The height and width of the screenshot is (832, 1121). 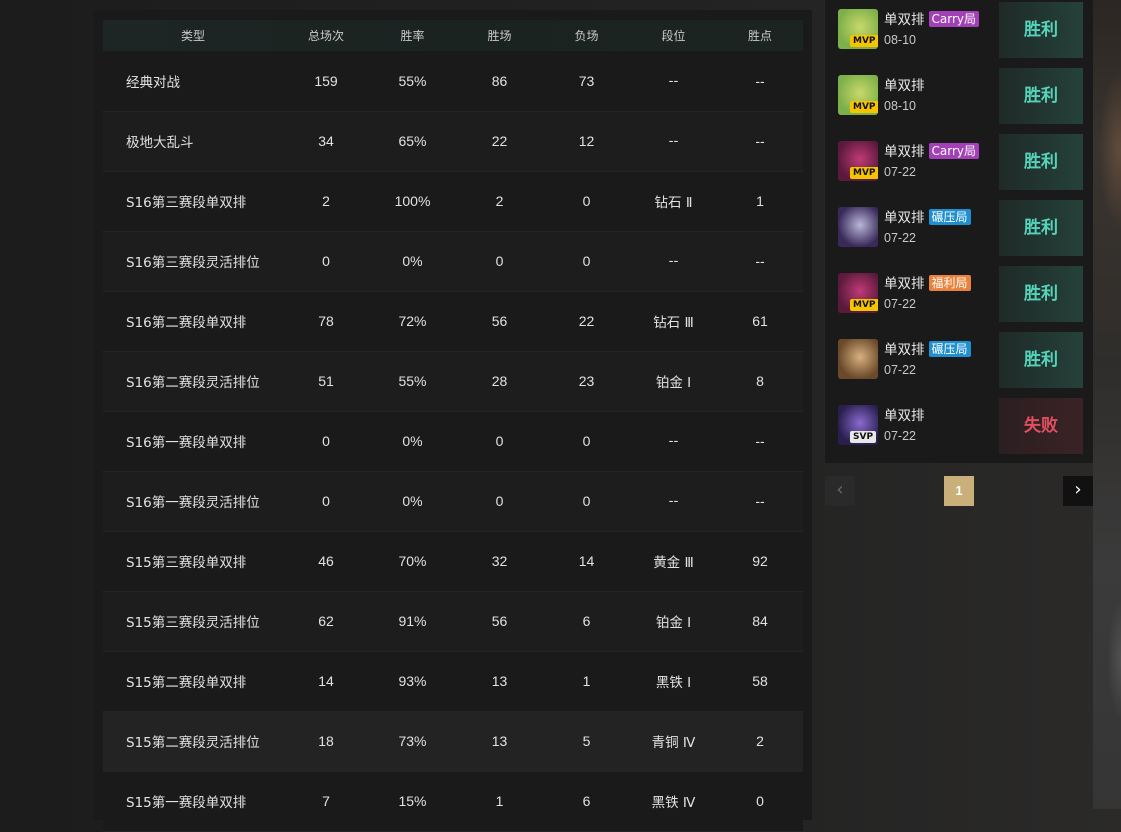 I want to click on cell-wins: 13, so click(x=499, y=741).